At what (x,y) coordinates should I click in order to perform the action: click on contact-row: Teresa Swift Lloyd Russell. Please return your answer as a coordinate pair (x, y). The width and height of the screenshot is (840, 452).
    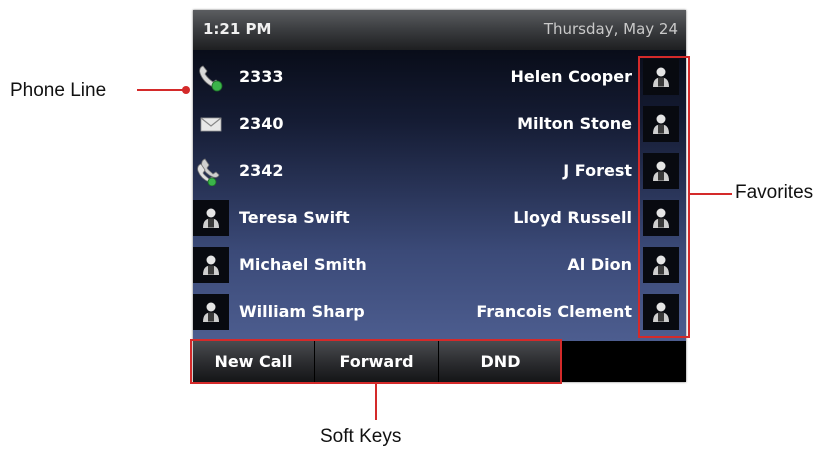
    Looking at the image, I should click on (439, 218).